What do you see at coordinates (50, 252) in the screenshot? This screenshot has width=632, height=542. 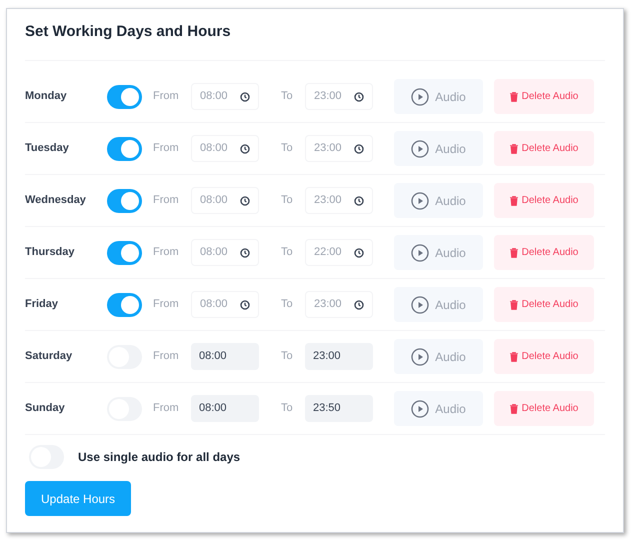 I see `day-label: Thursday` at bounding box center [50, 252].